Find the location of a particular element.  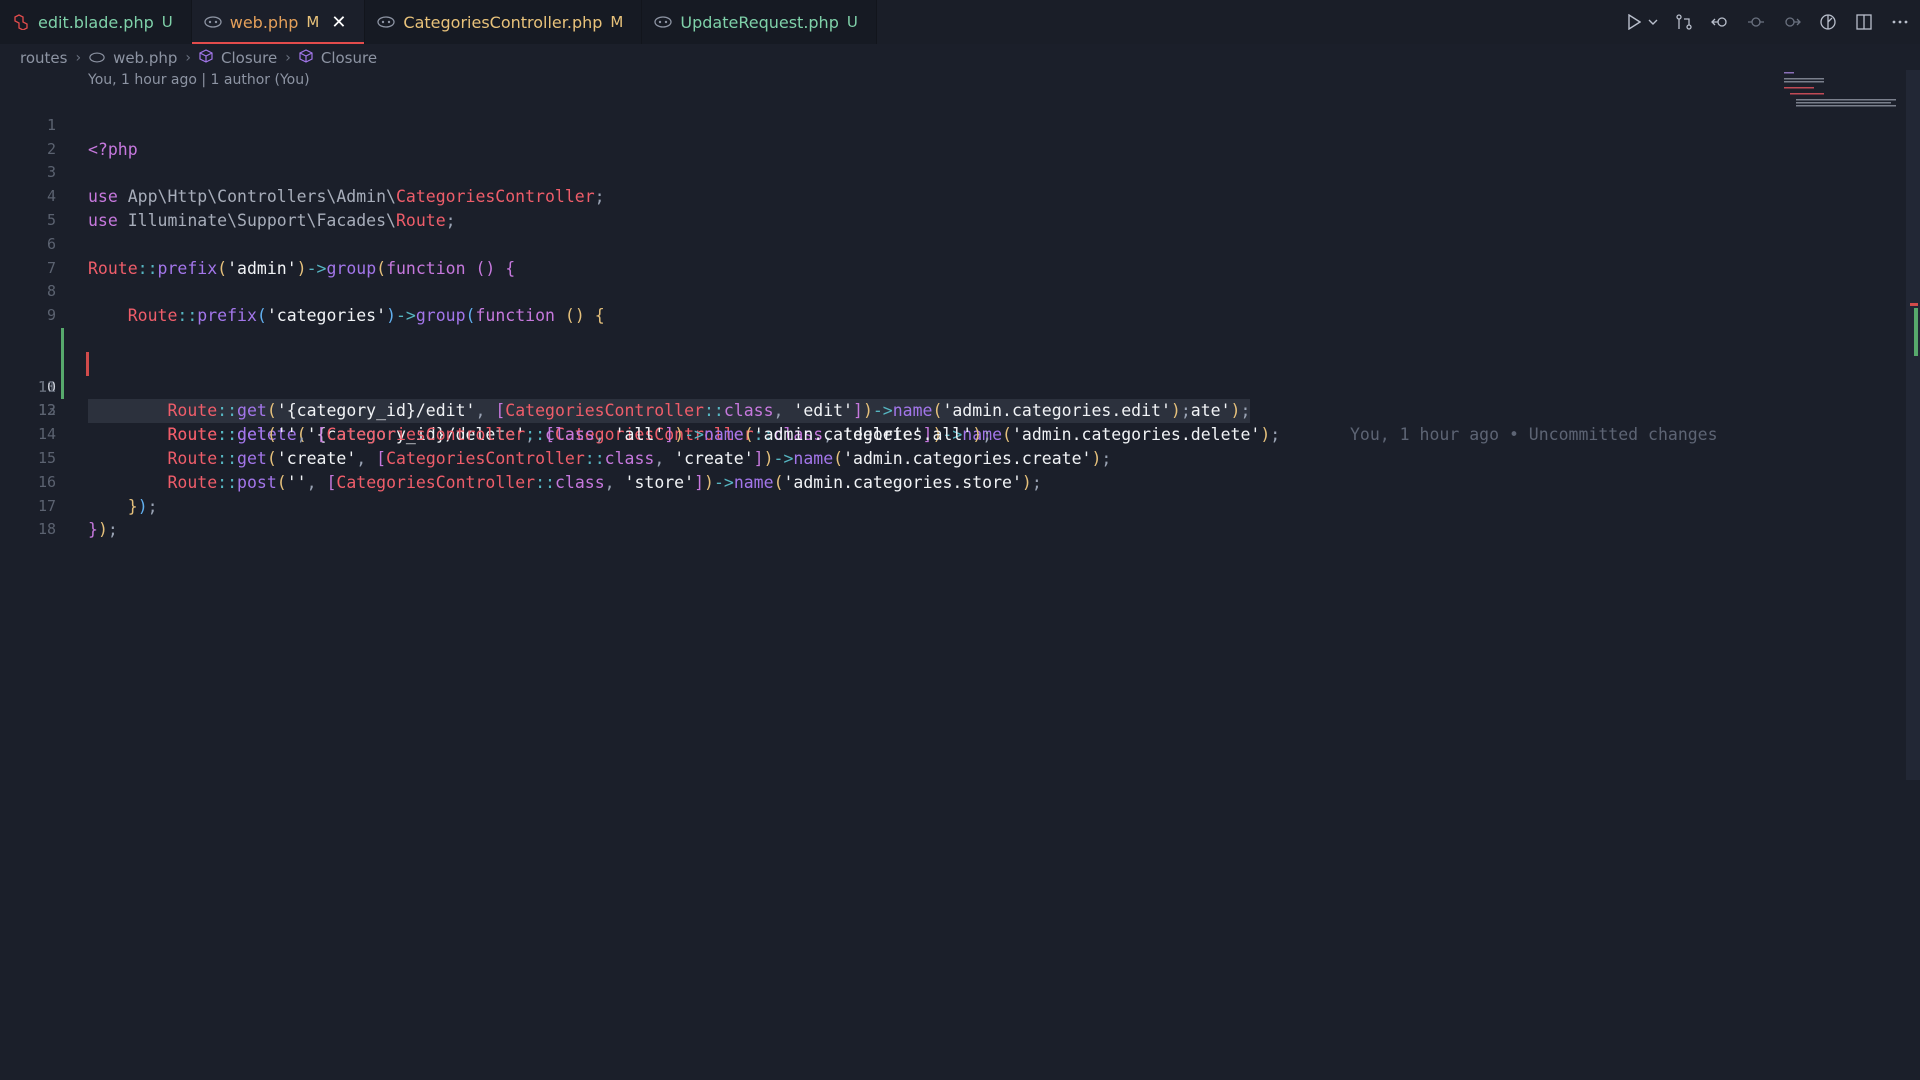

timeline-icon is located at coordinates (1828, 22).